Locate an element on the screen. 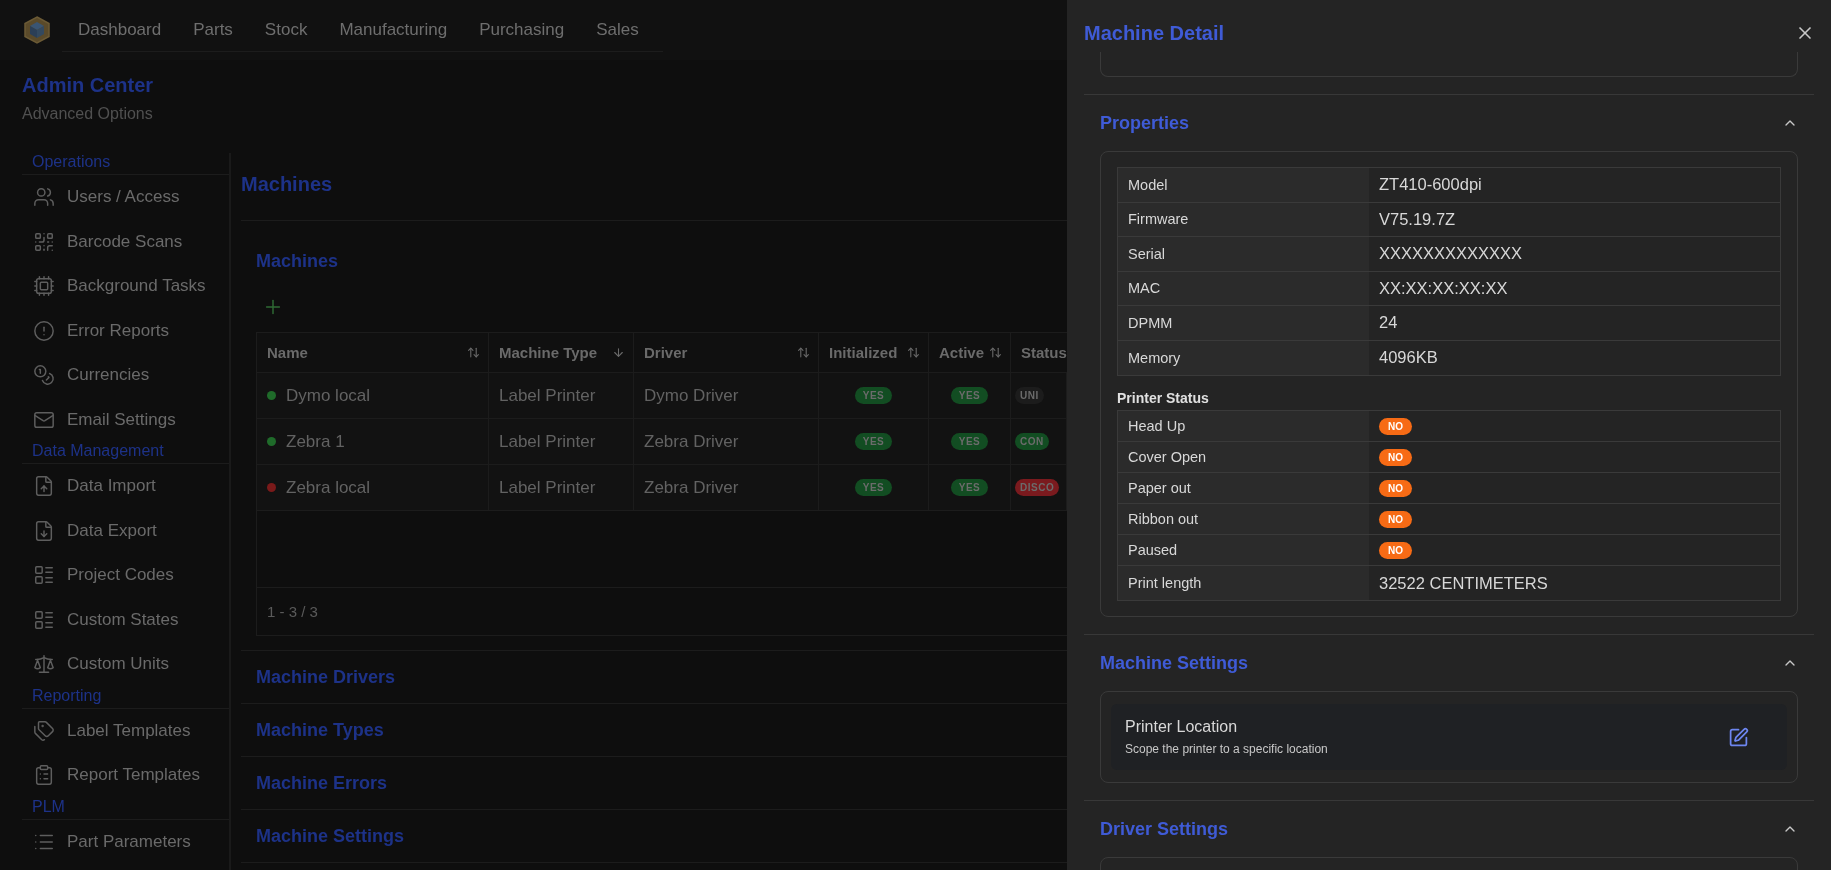 This screenshot has height=870, width=1831. sidebar-item: Custom States is located at coordinates (125, 619).